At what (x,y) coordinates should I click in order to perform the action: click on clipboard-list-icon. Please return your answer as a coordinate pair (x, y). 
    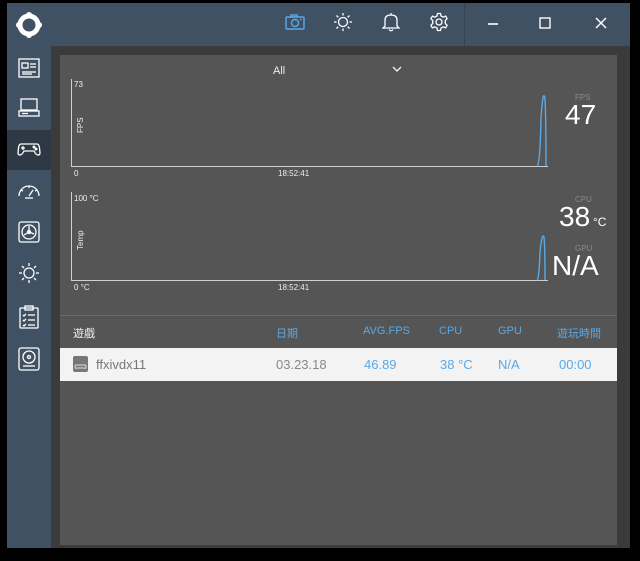
    Looking at the image, I should click on (29, 319).